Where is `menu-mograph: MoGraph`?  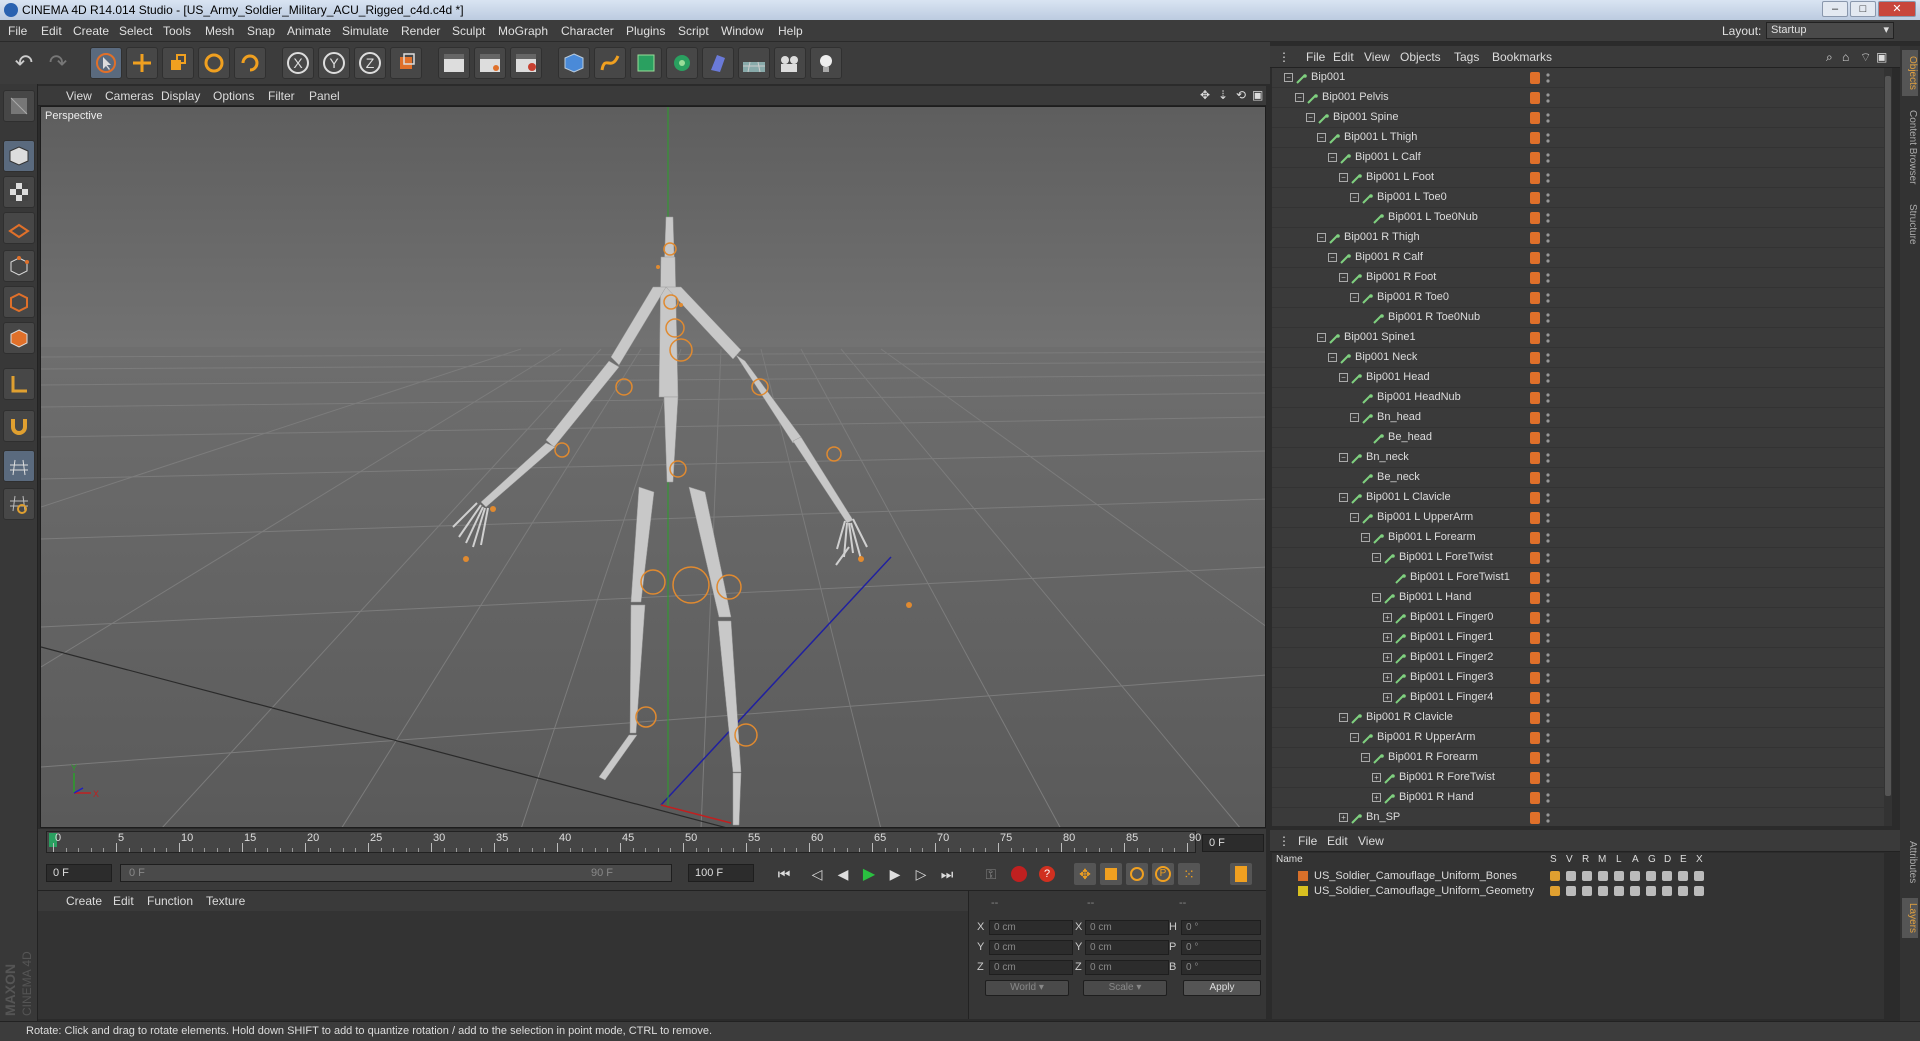 menu-mograph: MoGraph is located at coordinates (523, 31).